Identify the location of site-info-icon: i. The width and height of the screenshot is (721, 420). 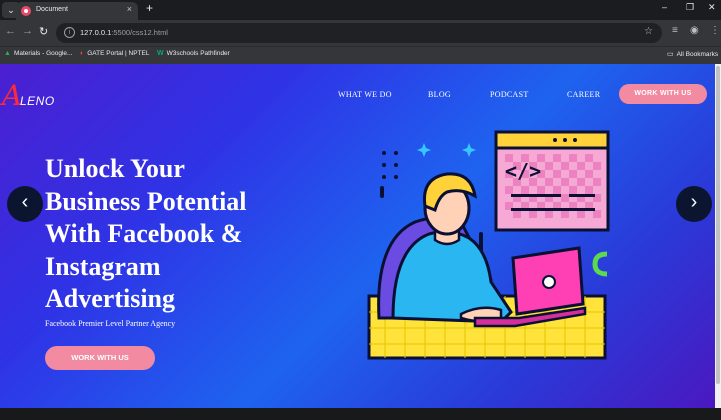
(69, 32).